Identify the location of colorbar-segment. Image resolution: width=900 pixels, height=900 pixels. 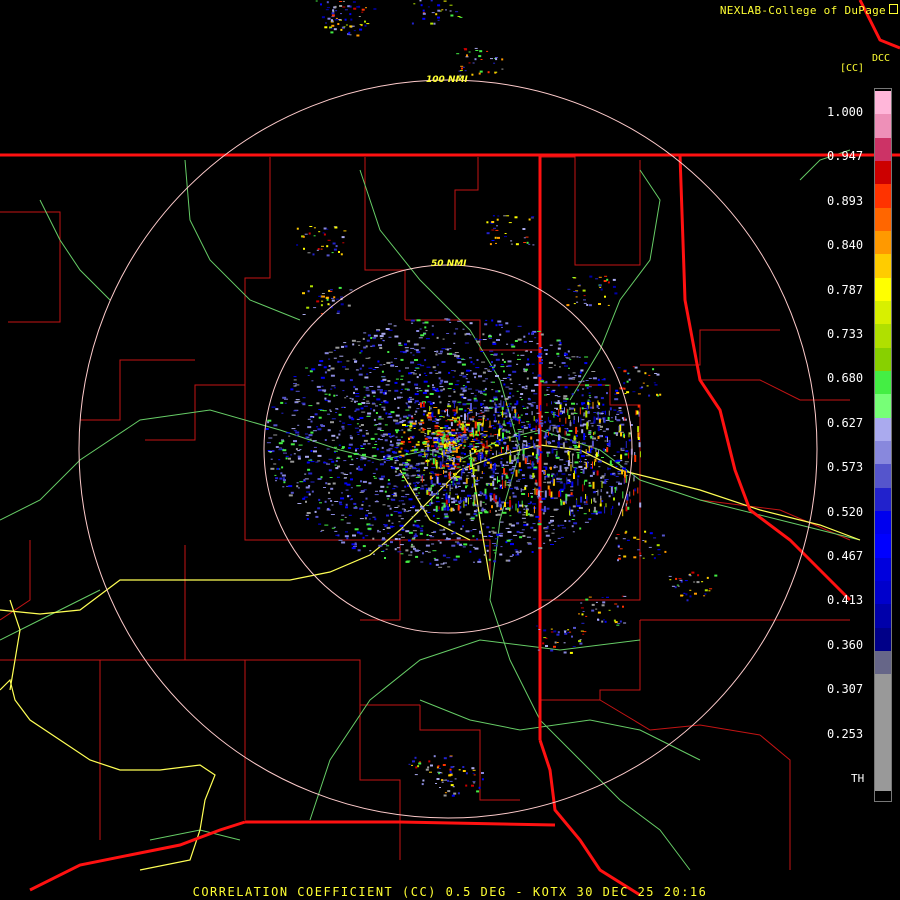
(883, 756).